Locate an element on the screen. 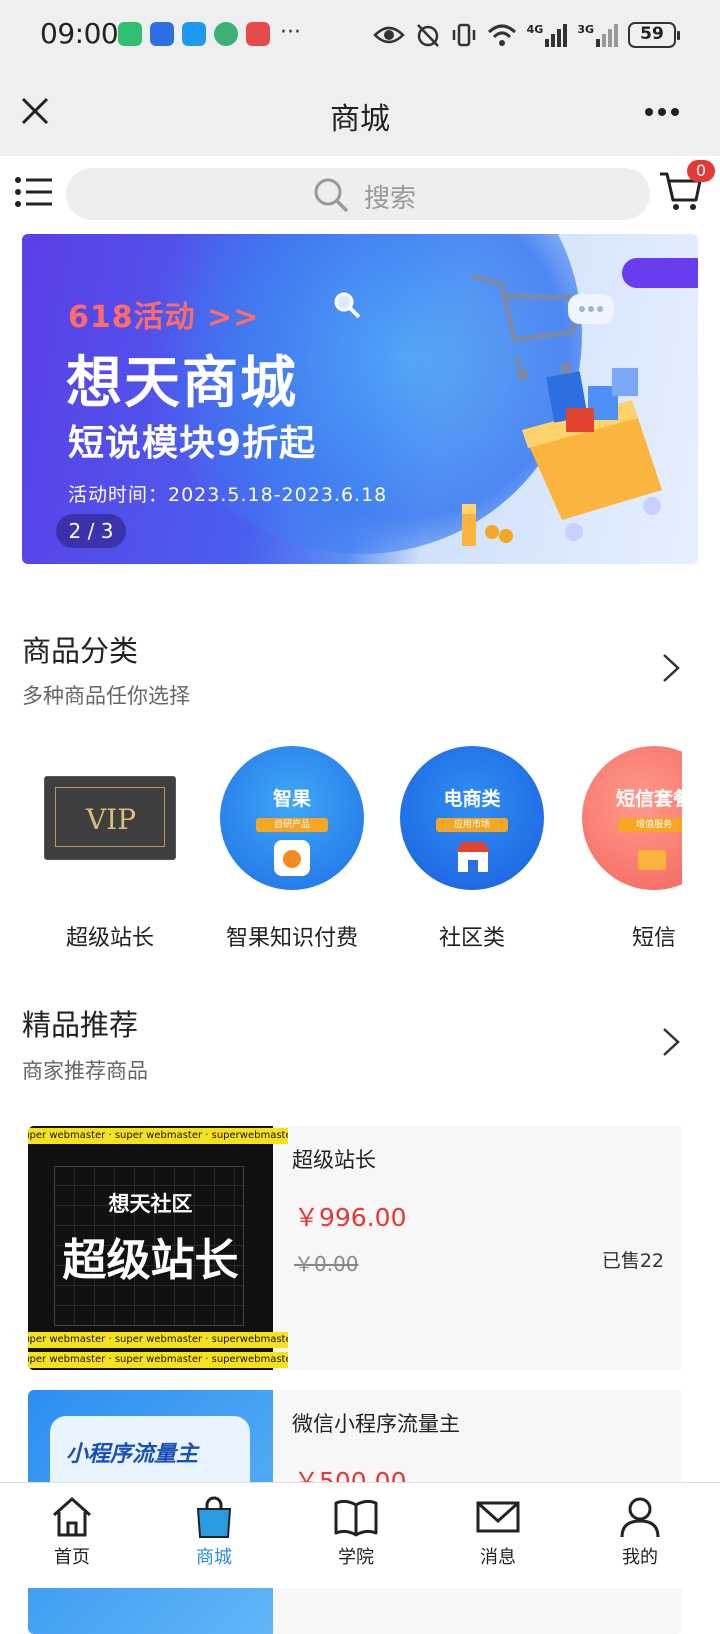  category-label: 智果知识付费 is located at coordinates (292, 936).